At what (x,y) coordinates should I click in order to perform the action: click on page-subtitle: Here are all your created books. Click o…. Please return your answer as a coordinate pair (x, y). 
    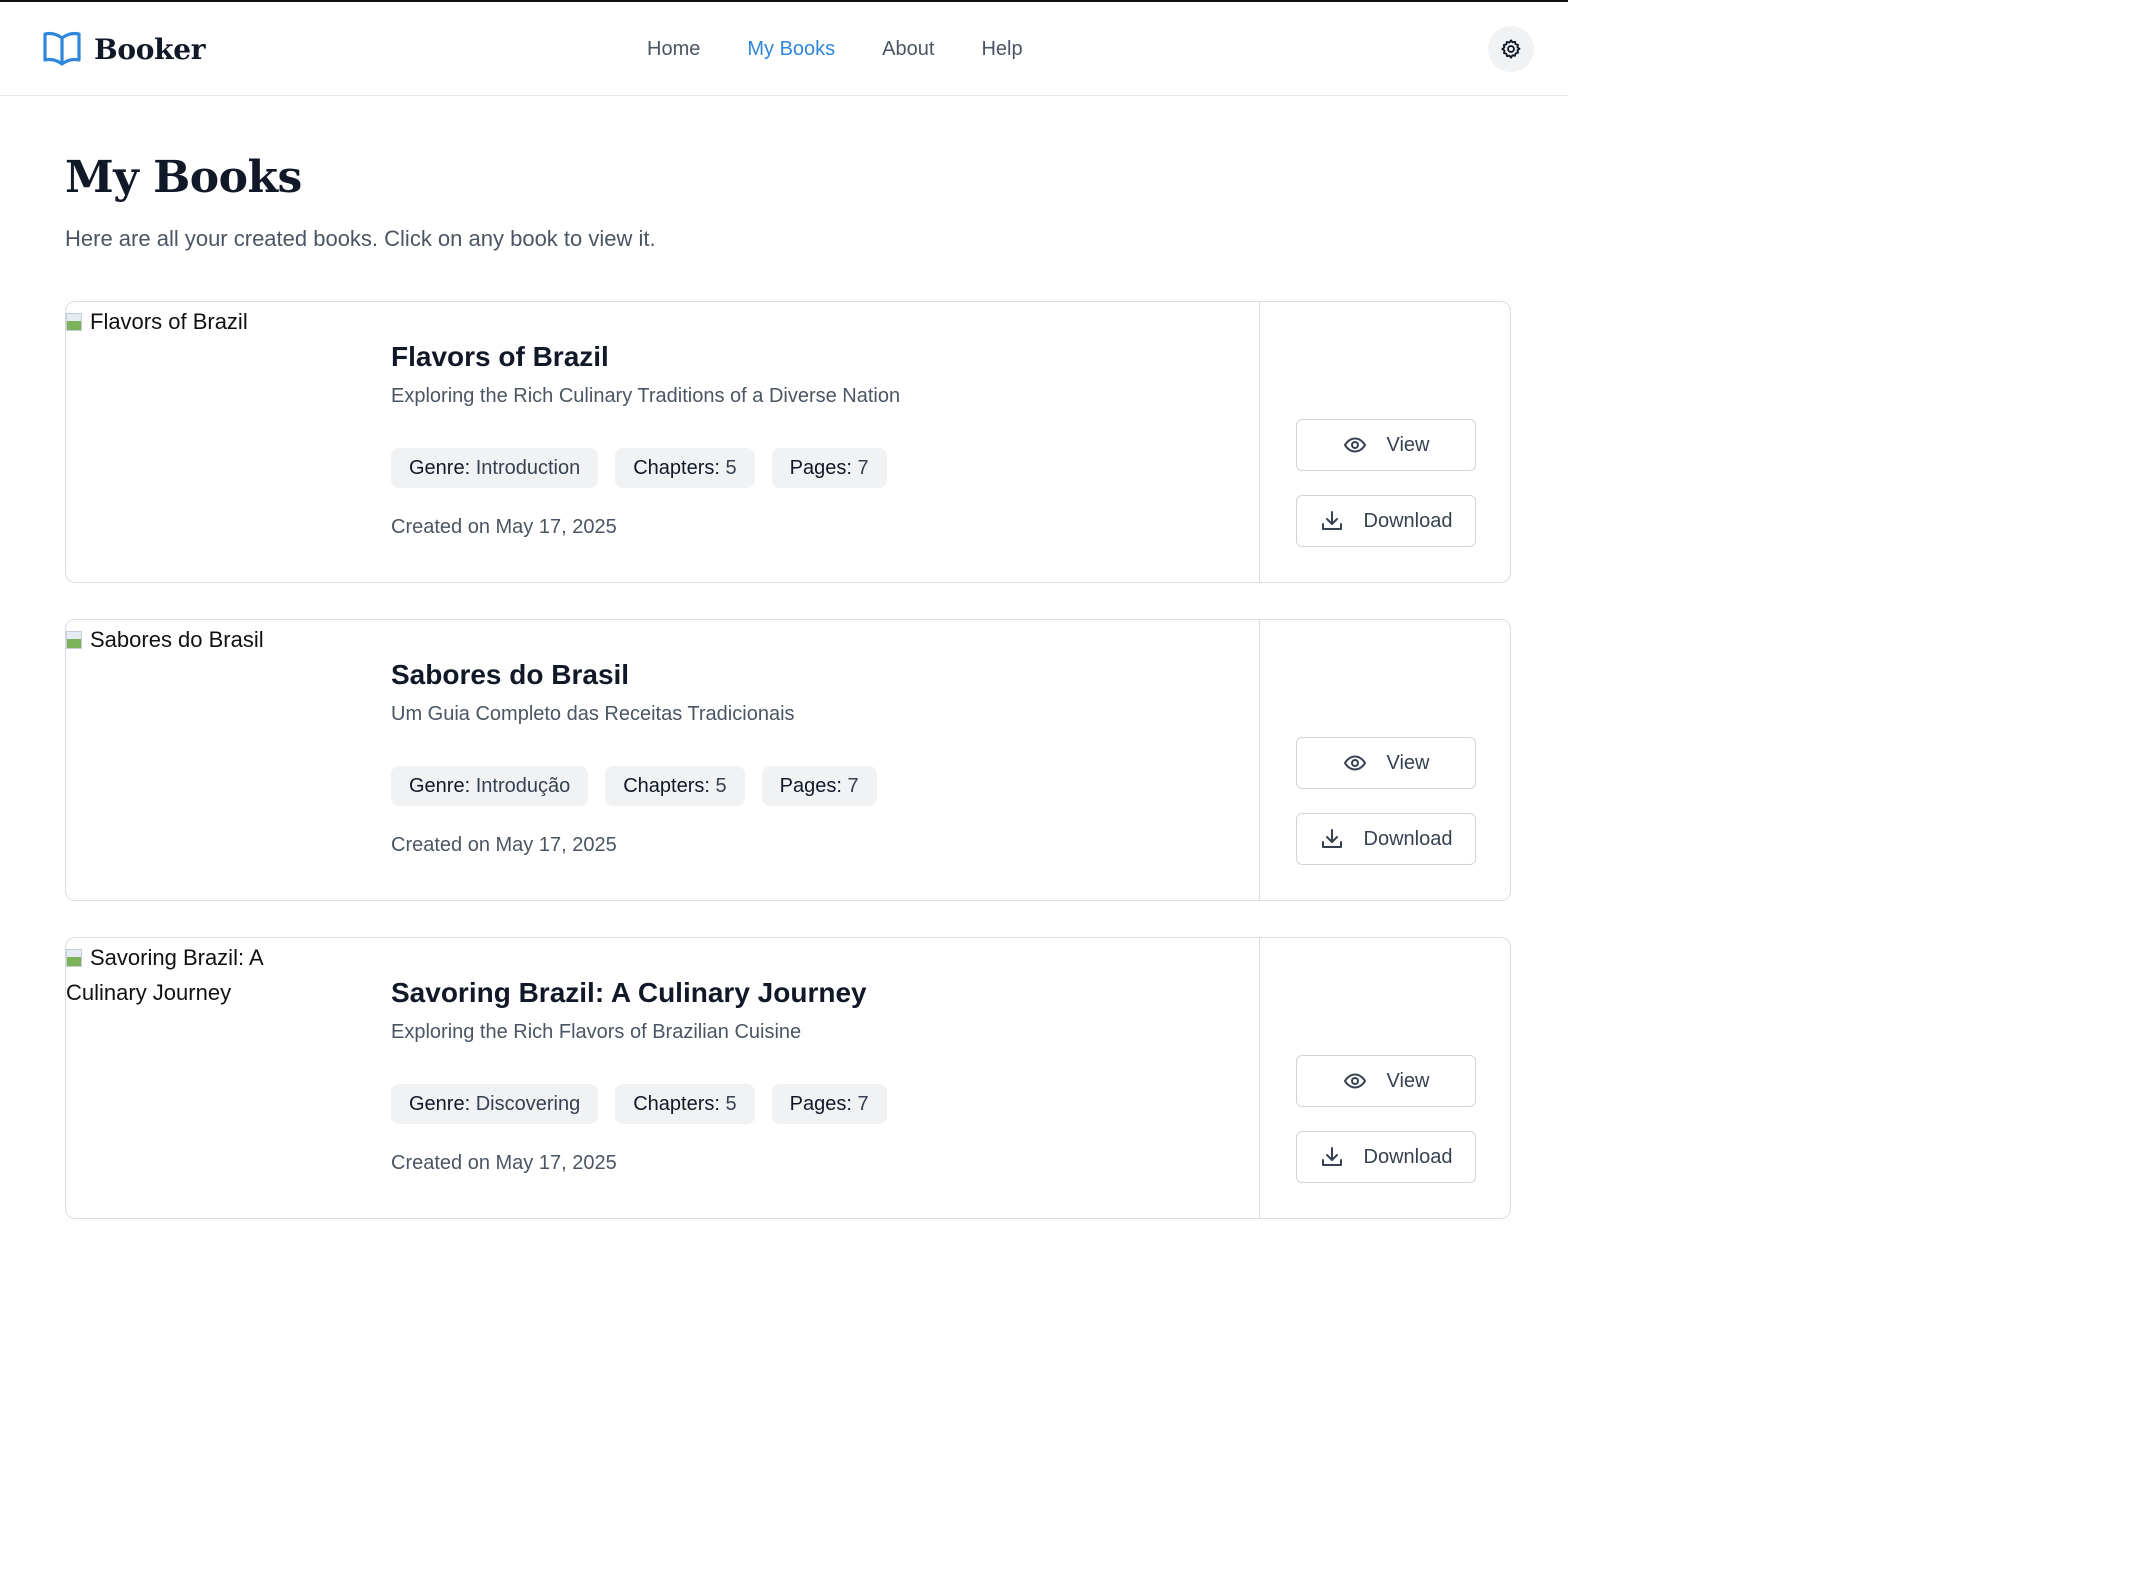
    Looking at the image, I should click on (360, 238).